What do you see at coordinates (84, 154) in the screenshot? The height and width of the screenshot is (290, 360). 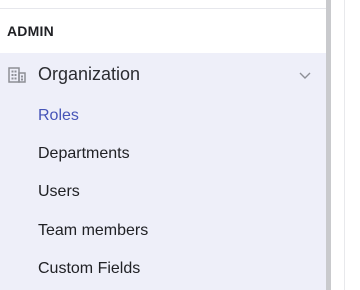 I see `sidebar-item-departments: Departments` at bounding box center [84, 154].